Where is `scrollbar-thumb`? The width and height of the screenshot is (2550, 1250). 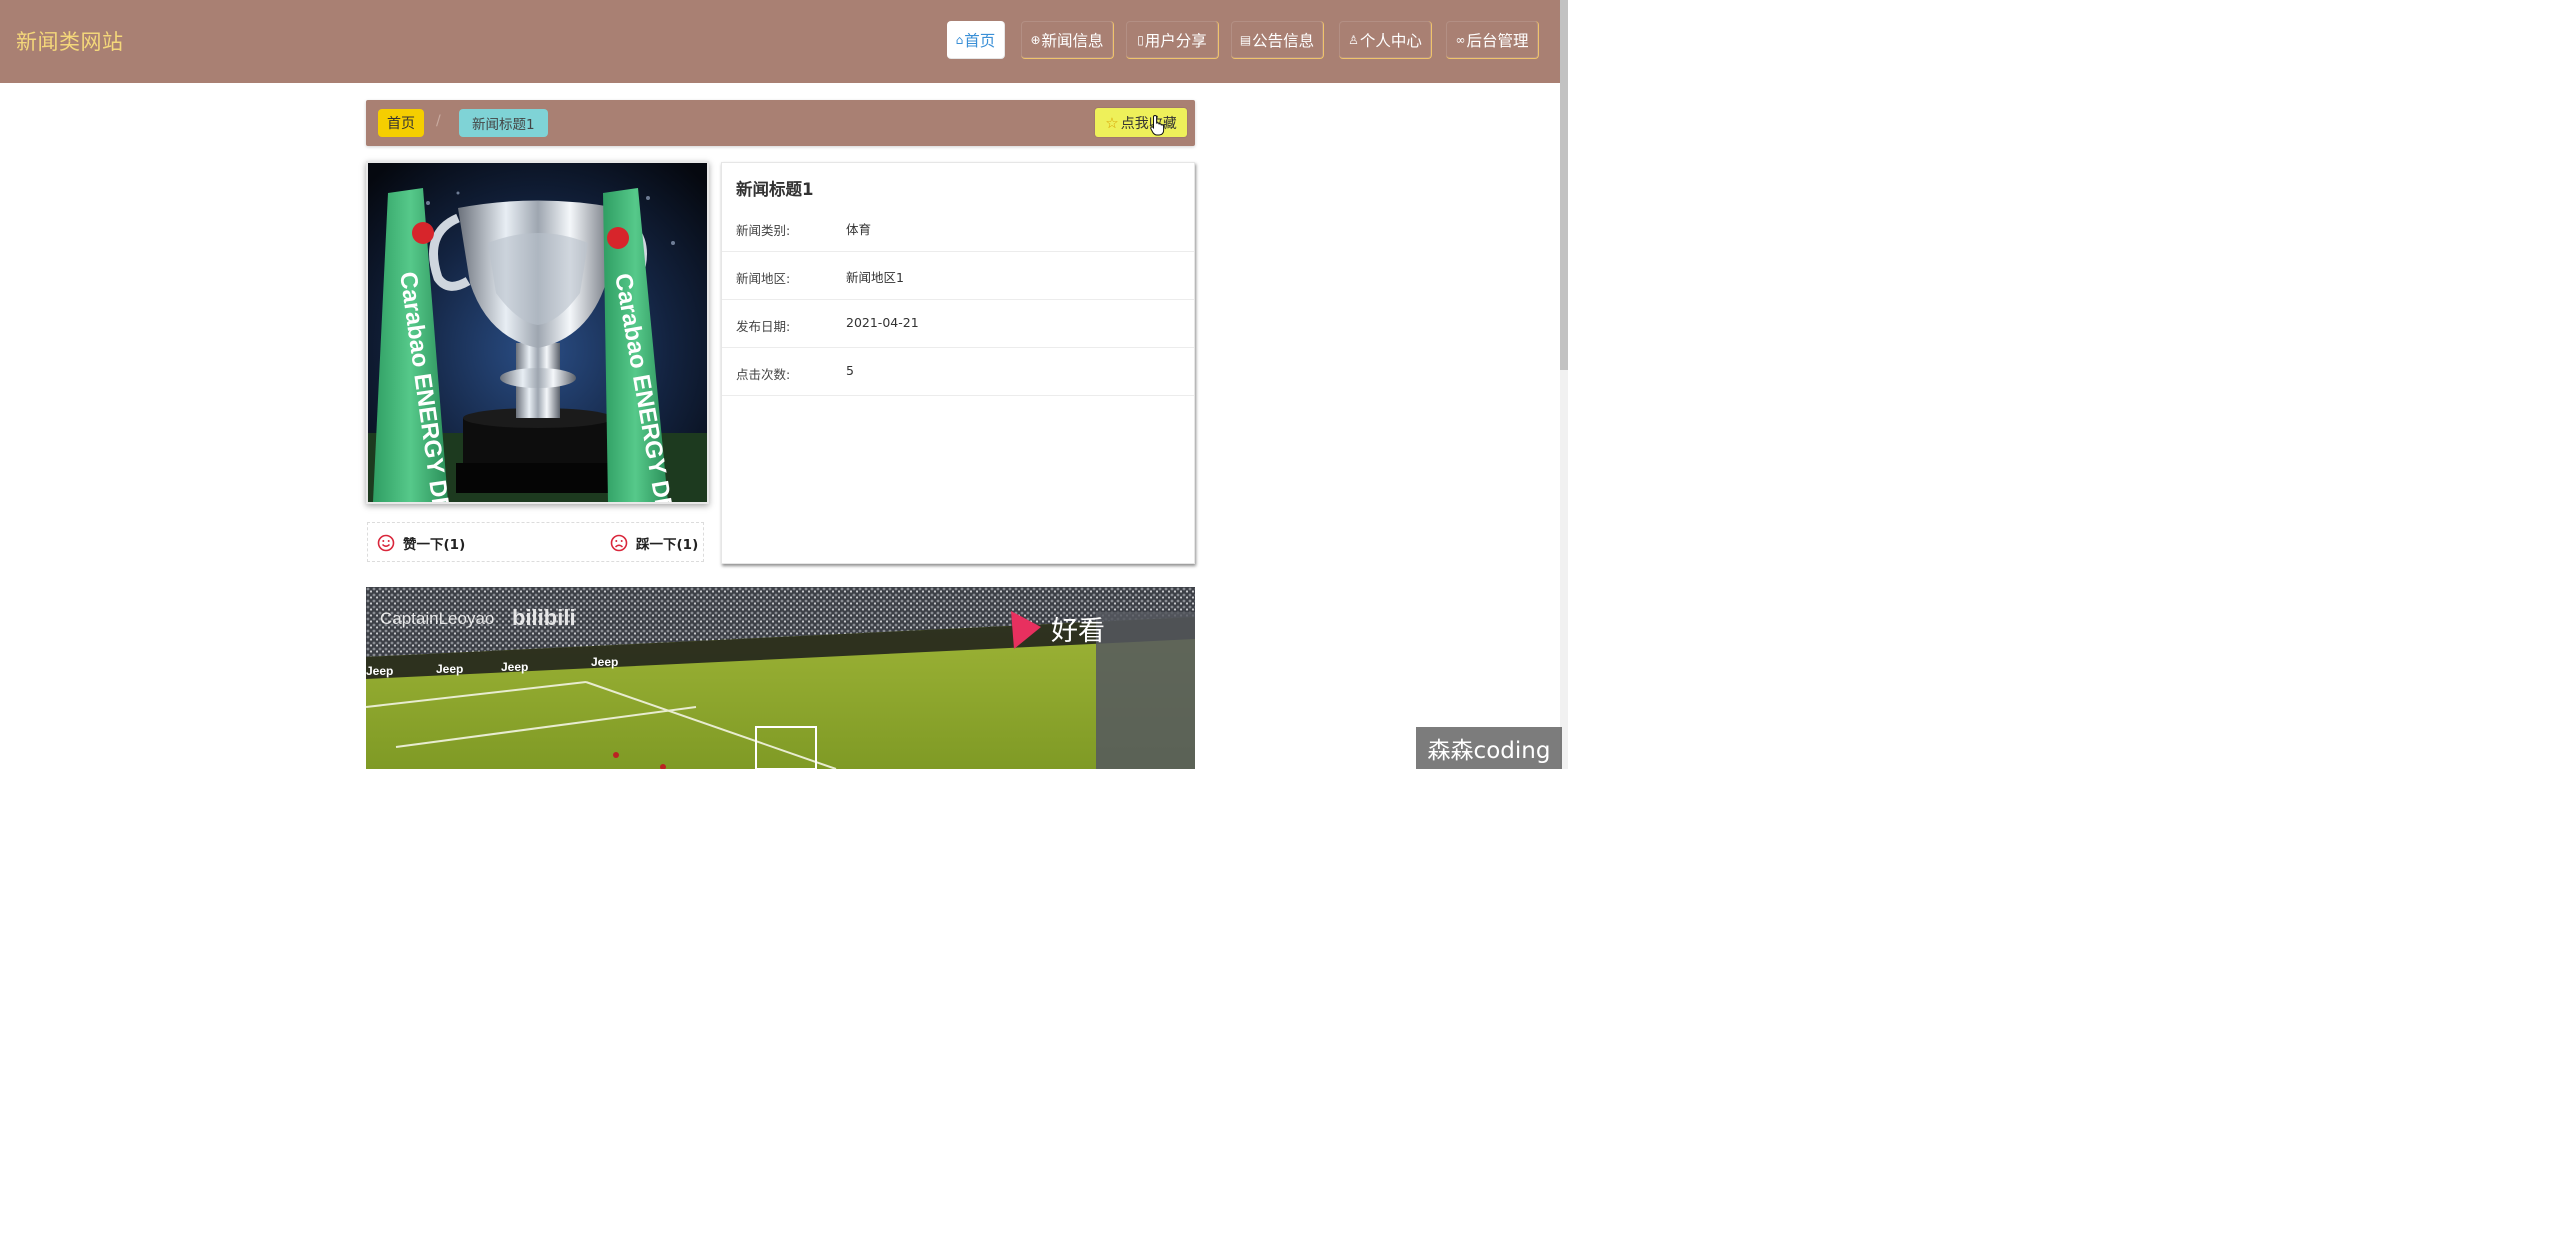
scrollbar-thumb is located at coordinates (1564, 185).